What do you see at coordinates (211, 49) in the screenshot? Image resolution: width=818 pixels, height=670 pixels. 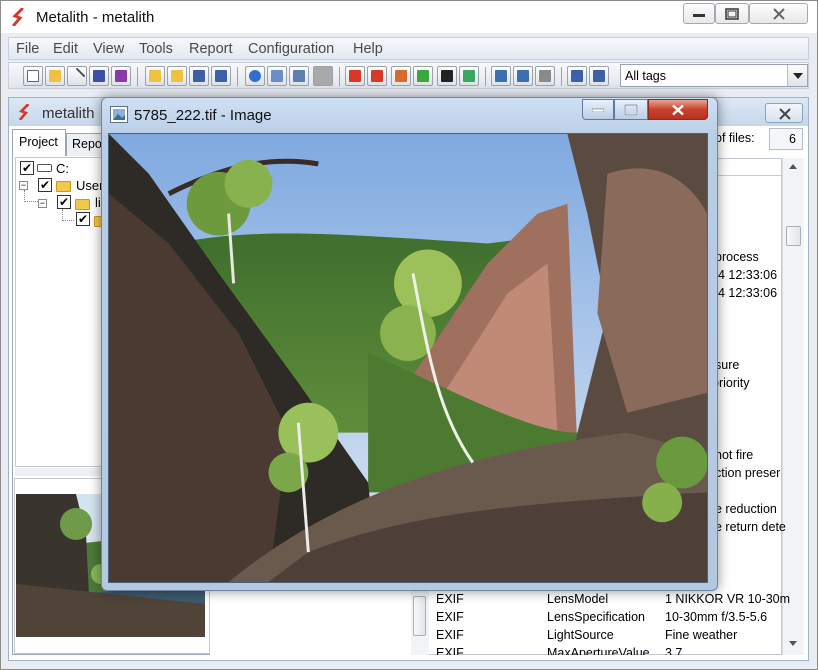 I see `menu-report: Report` at bounding box center [211, 49].